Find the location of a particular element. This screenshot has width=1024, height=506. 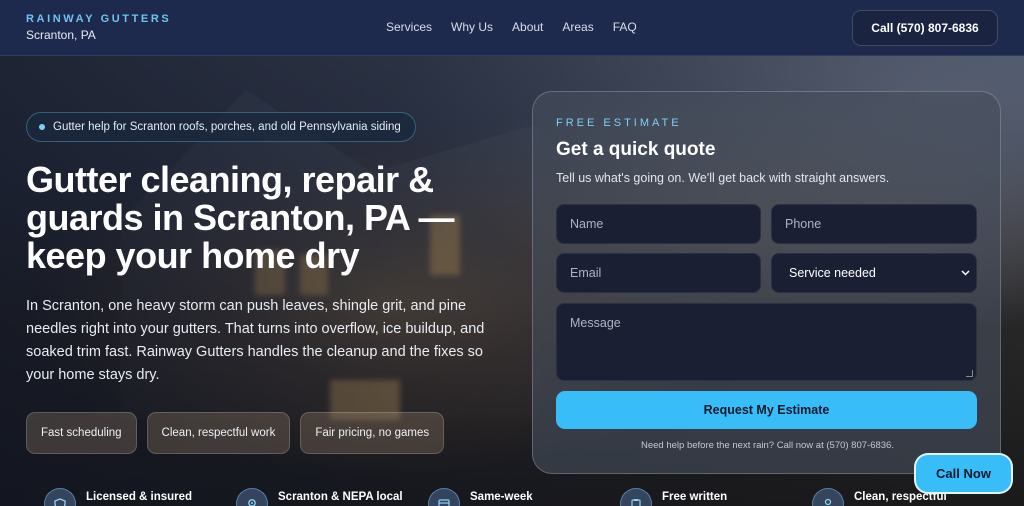

main-nav: Services Why Us About Areas FAQ is located at coordinates (511, 27).